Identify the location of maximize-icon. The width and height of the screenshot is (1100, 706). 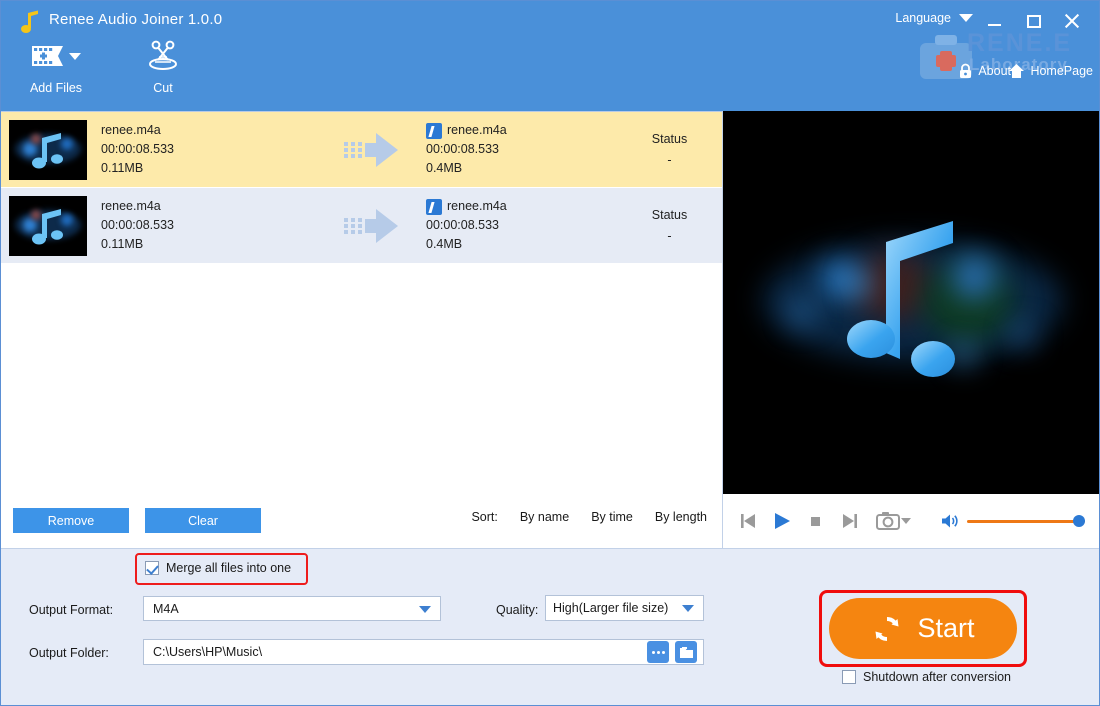
(1034, 21).